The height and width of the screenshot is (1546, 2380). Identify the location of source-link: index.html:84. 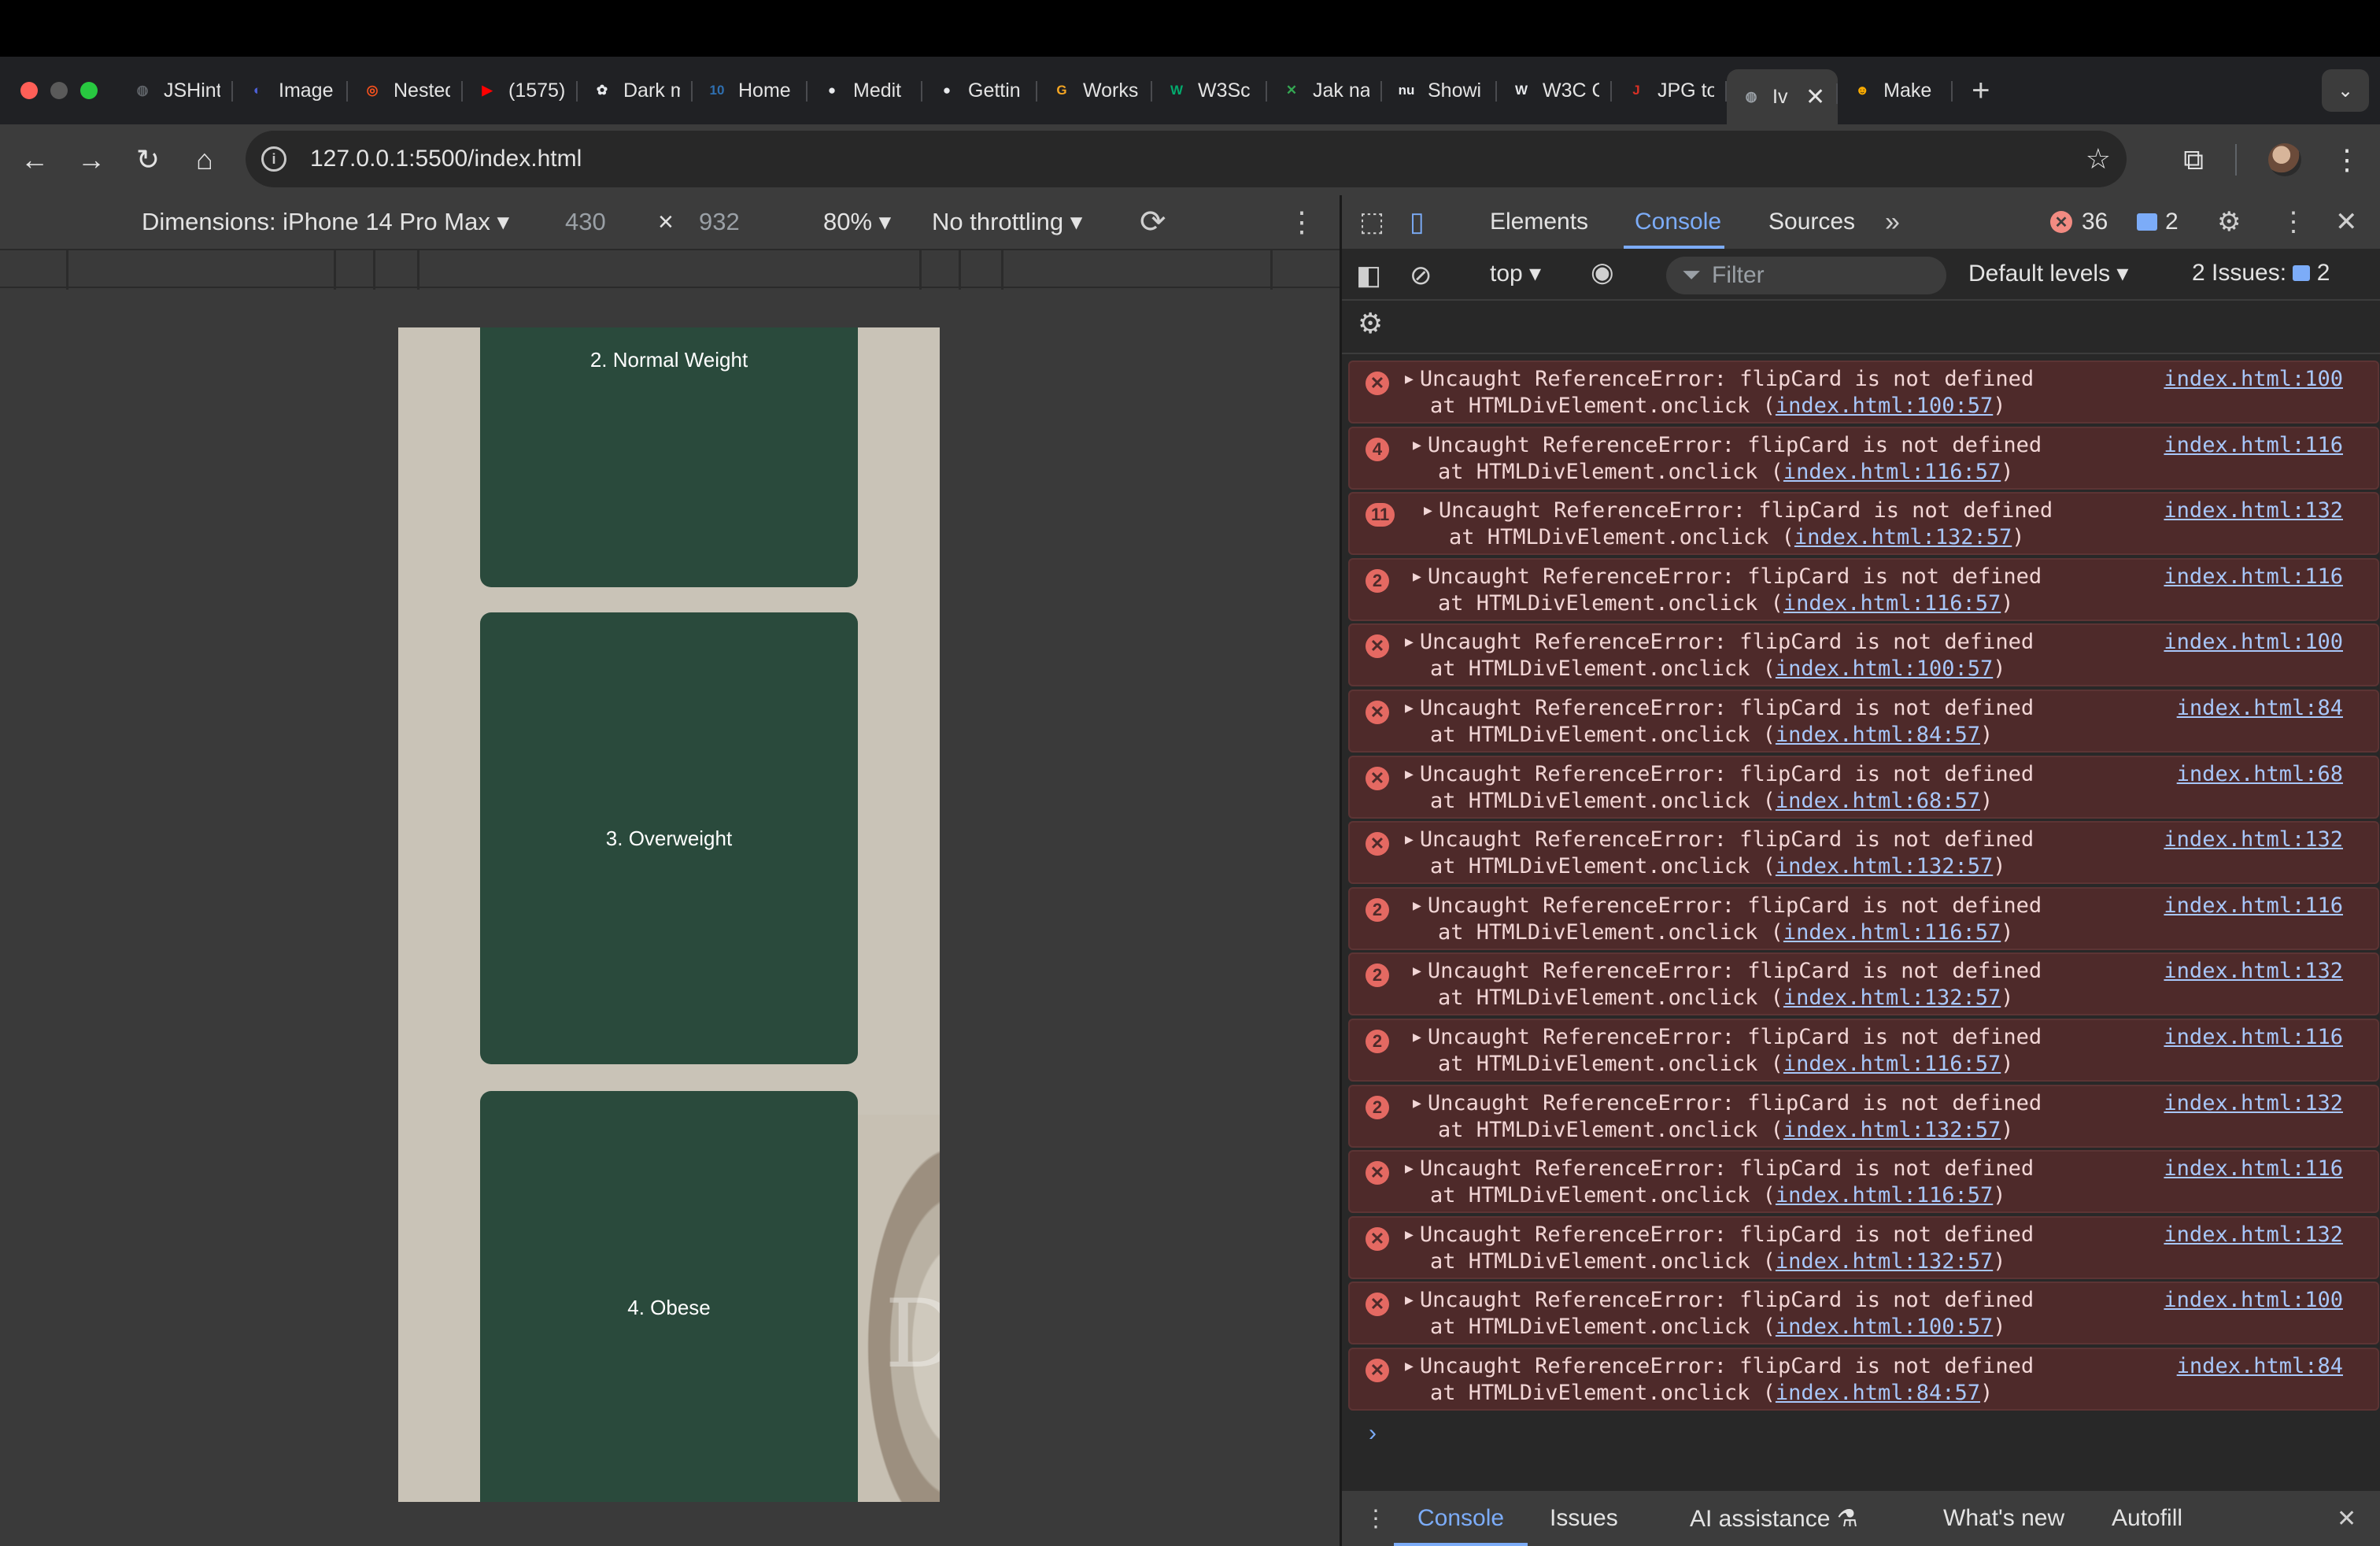
(2260, 1366).